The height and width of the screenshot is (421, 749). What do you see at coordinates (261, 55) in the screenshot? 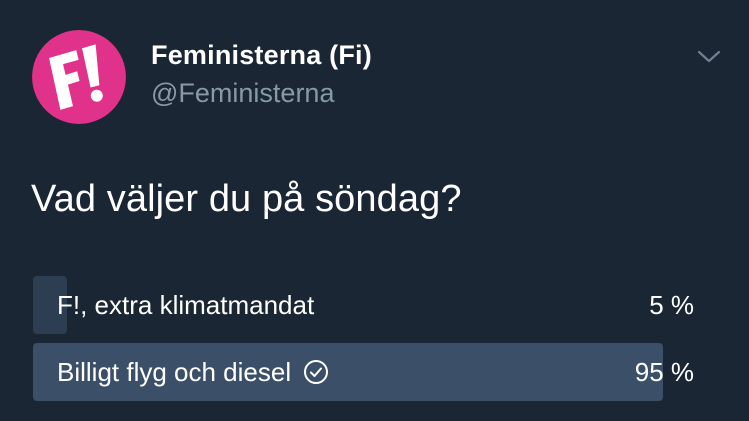
I see `author-display-name: Feministerna (Fi)` at bounding box center [261, 55].